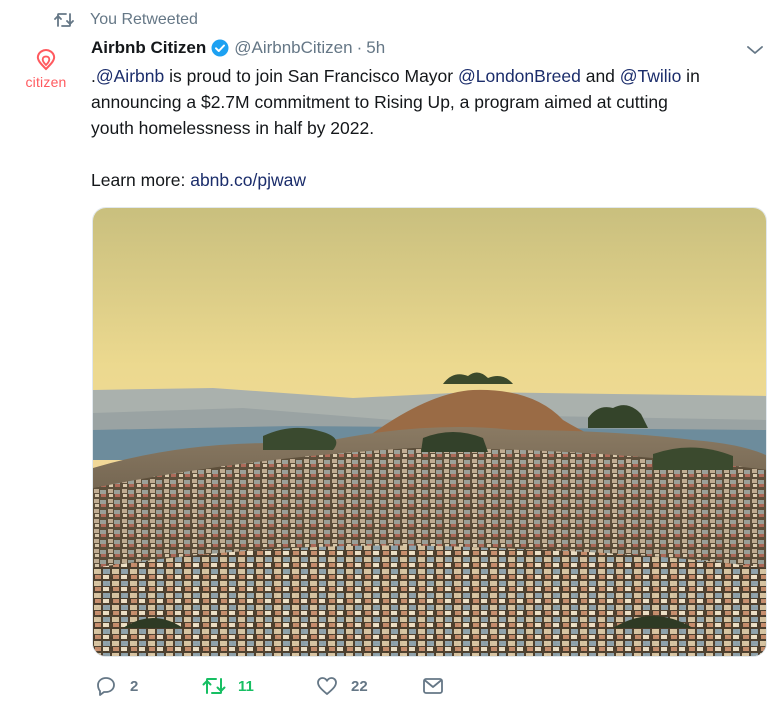  Describe the element at coordinates (651, 76) in the screenshot. I see `mention-twilio: @Twilio` at that location.